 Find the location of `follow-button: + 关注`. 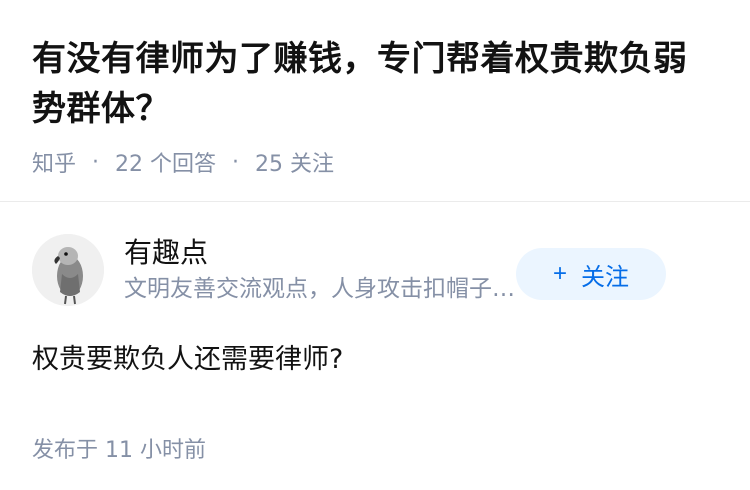

follow-button: + 关注 is located at coordinates (591, 274).